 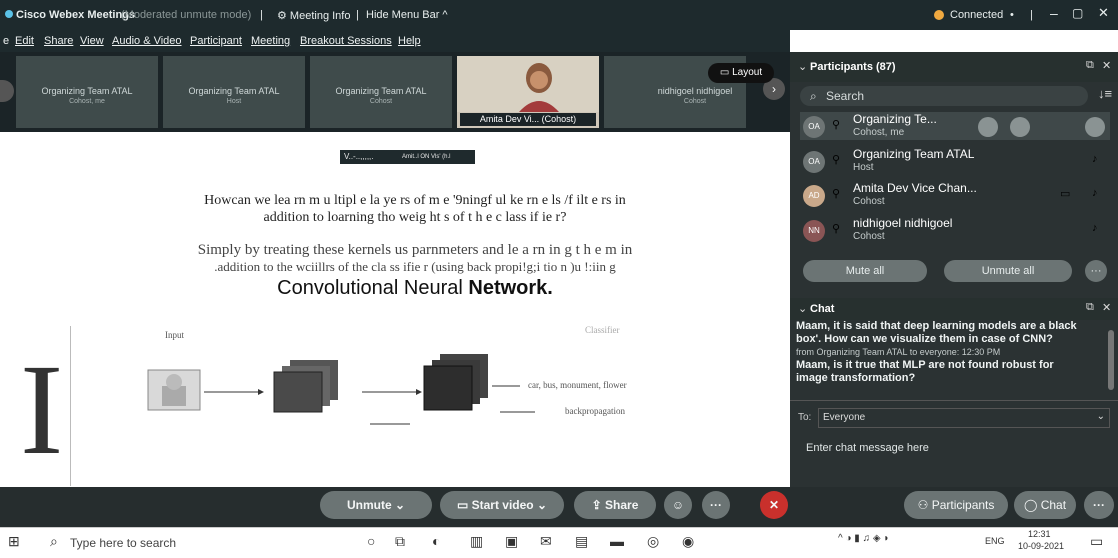 What do you see at coordinates (1065, 193) in the screenshot?
I see `camera-icon: ▭` at bounding box center [1065, 193].